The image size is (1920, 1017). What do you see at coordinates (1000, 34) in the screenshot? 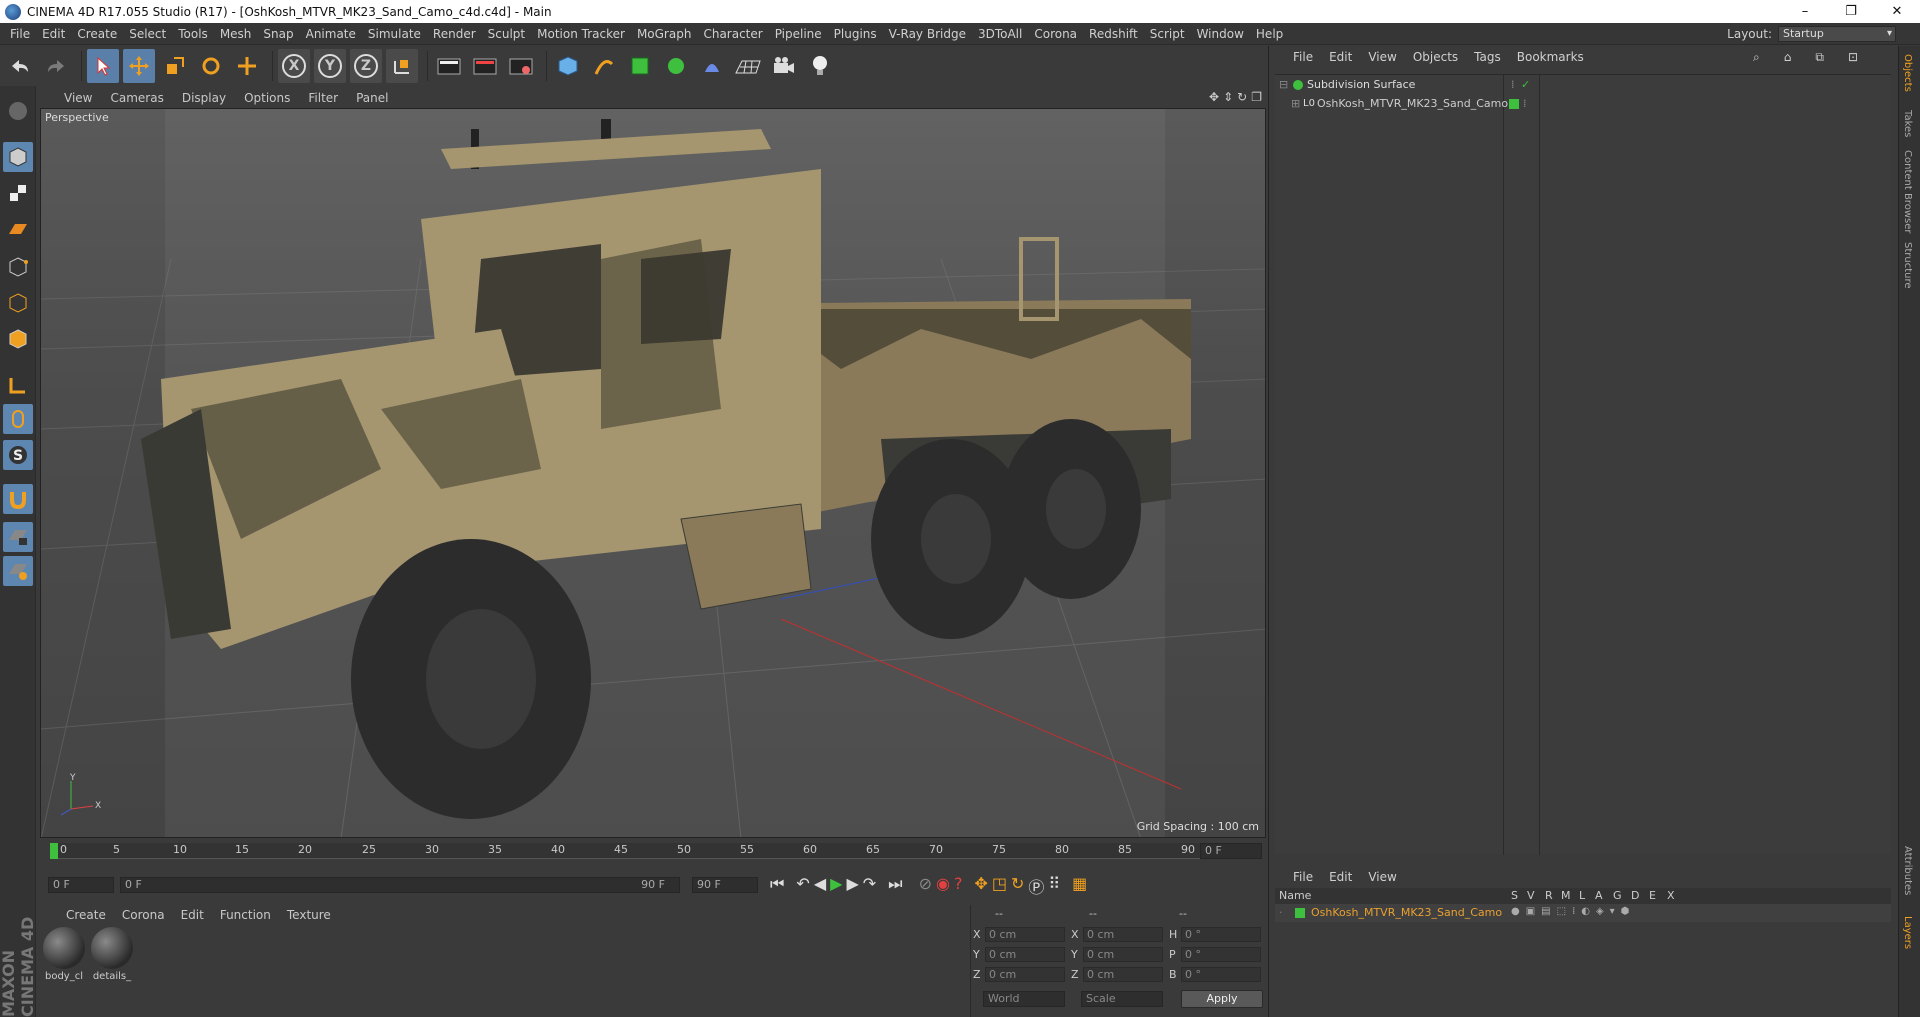
I see `menu-3dtoall: 3DToAll` at bounding box center [1000, 34].